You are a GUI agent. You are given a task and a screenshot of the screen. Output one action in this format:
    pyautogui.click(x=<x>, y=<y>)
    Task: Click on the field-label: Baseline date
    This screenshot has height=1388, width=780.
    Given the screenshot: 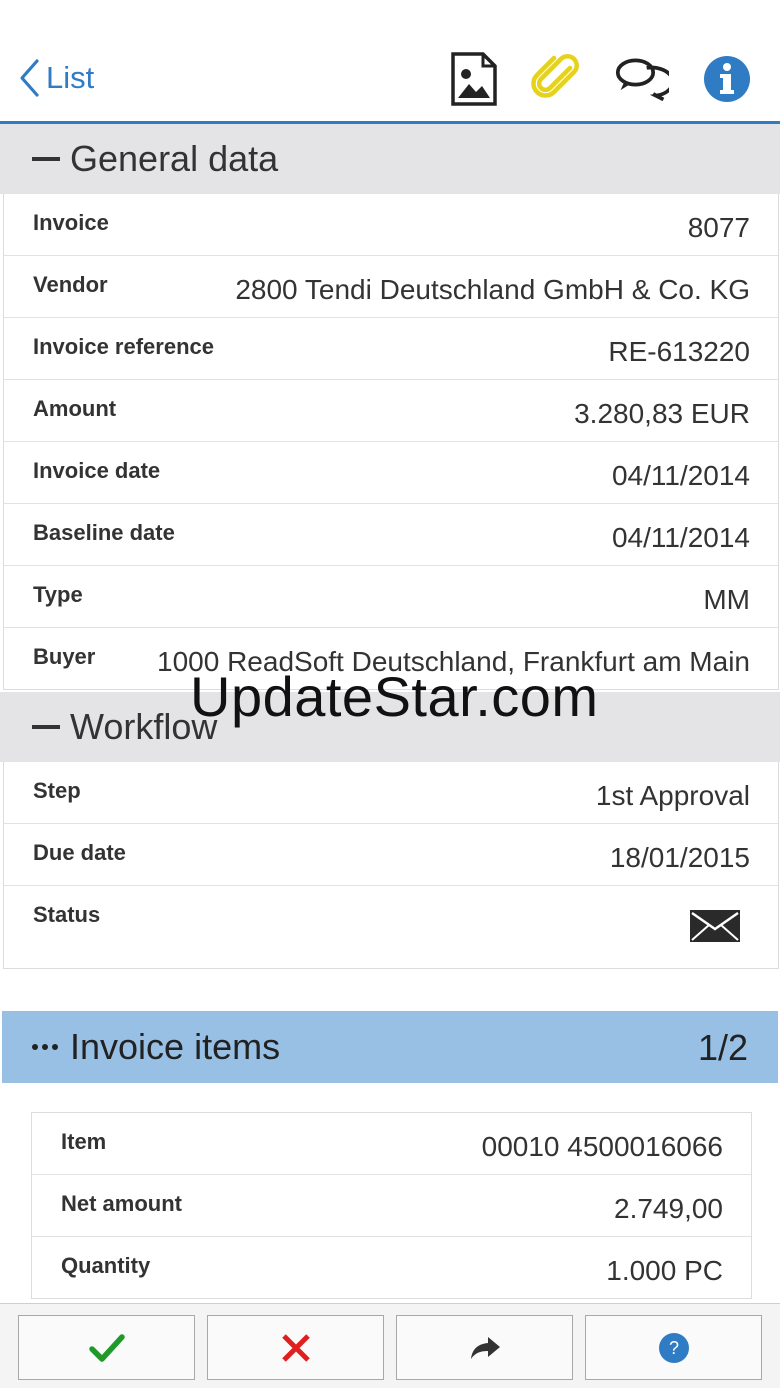 What is the action you would take?
    pyautogui.click(x=104, y=532)
    